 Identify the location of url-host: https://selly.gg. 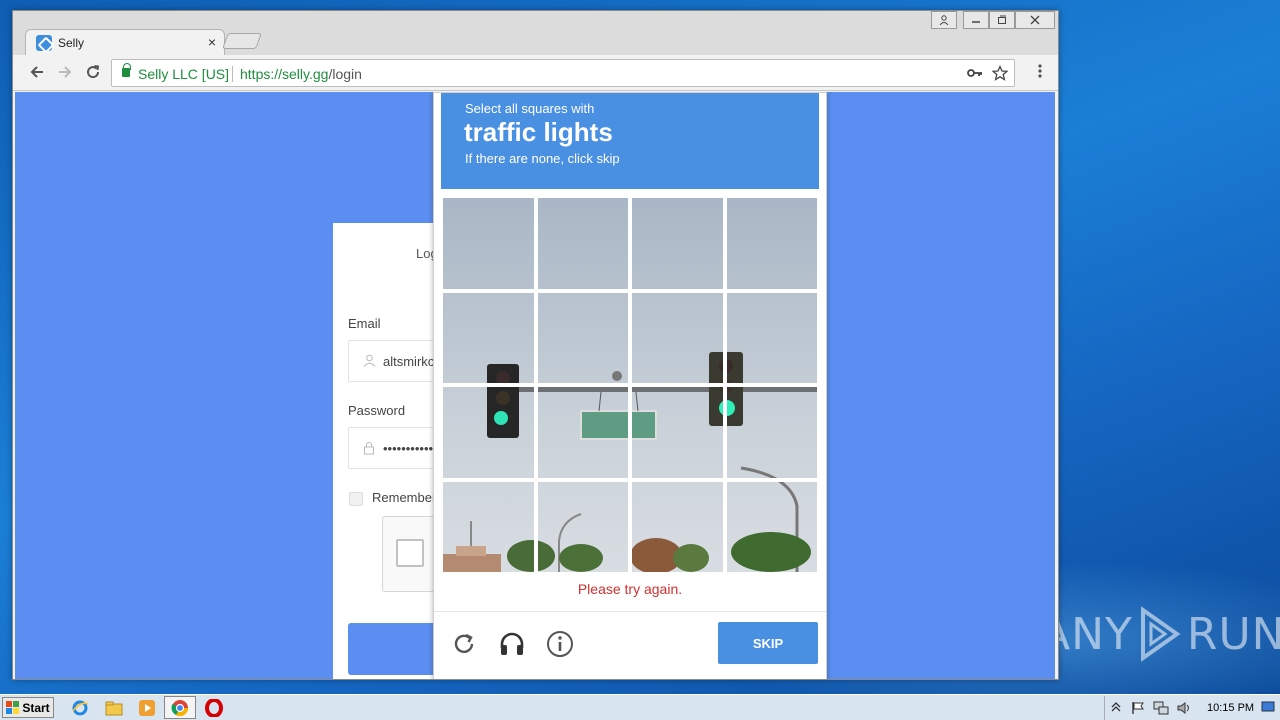
(284, 74).